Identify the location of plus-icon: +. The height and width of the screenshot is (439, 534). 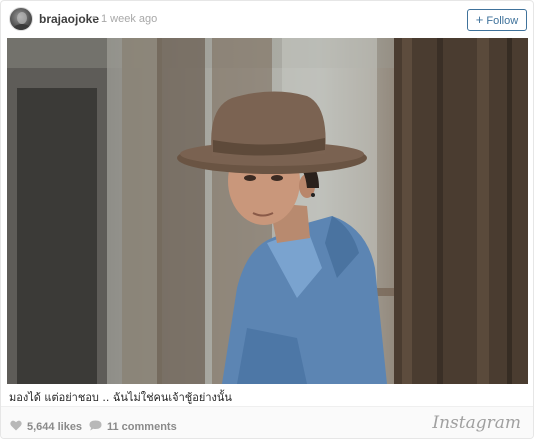
(479, 19).